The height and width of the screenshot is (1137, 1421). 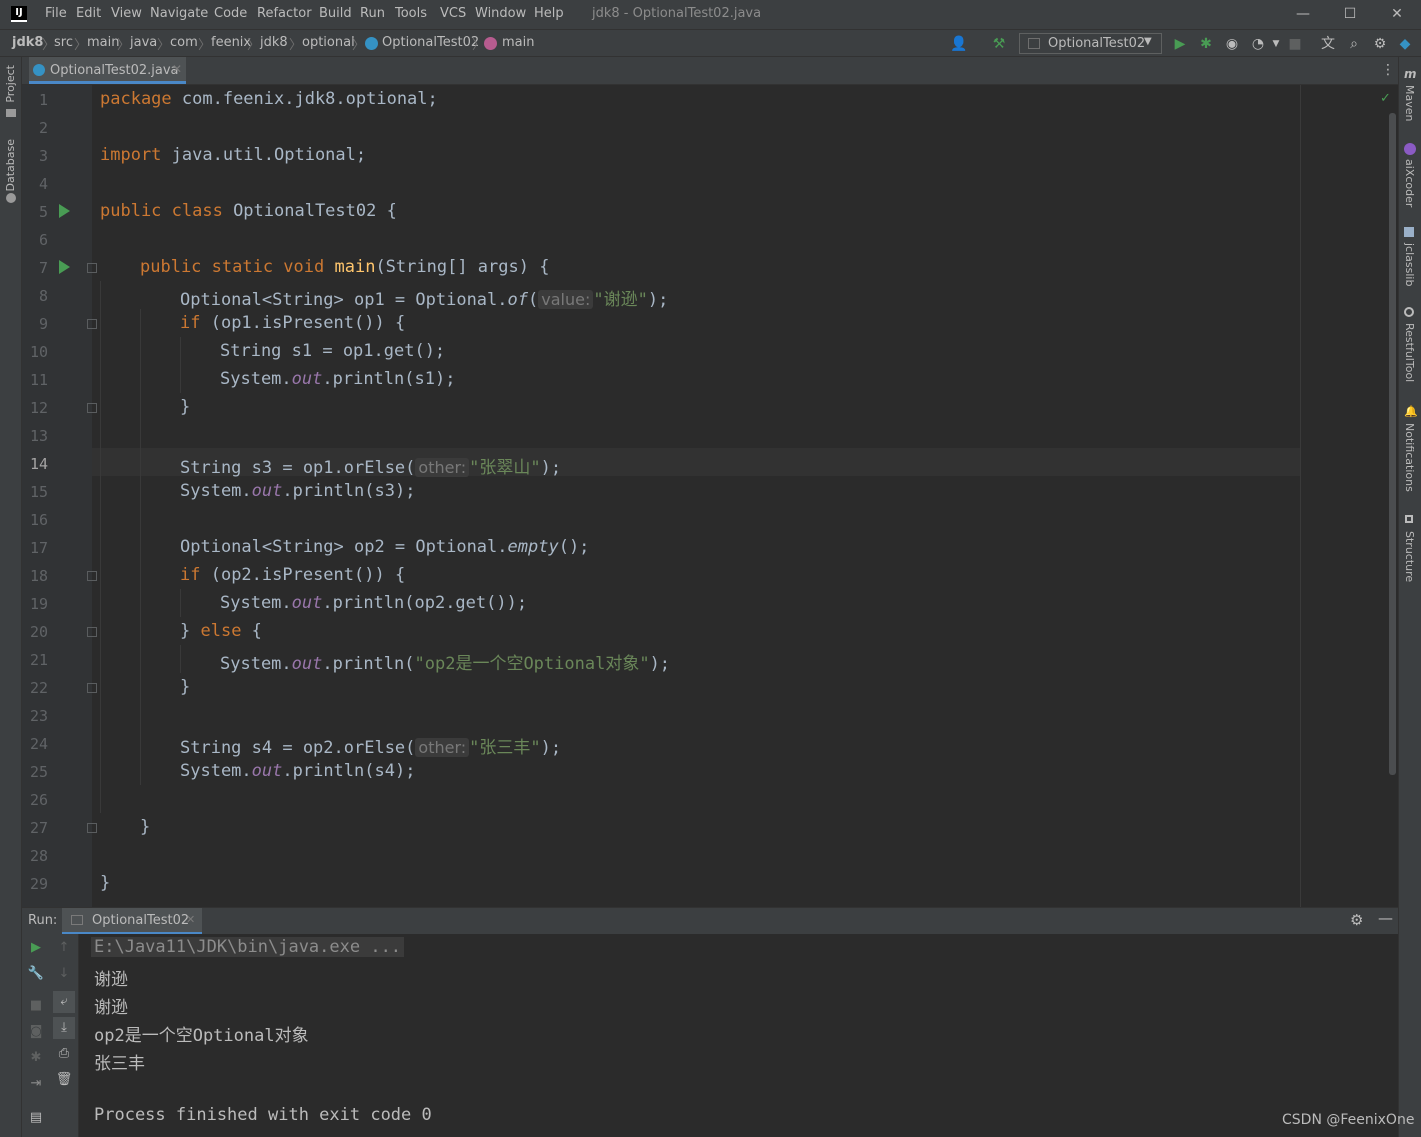 What do you see at coordinates (1354, 44) in the screenshot?
I see `search-icon: ⌕` at bounding box center [1354, 44].